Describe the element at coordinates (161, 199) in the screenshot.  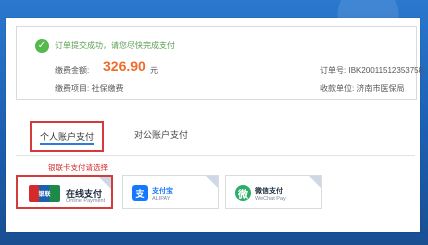
I see `alipay-subtitle: ALIPAY` at that location.